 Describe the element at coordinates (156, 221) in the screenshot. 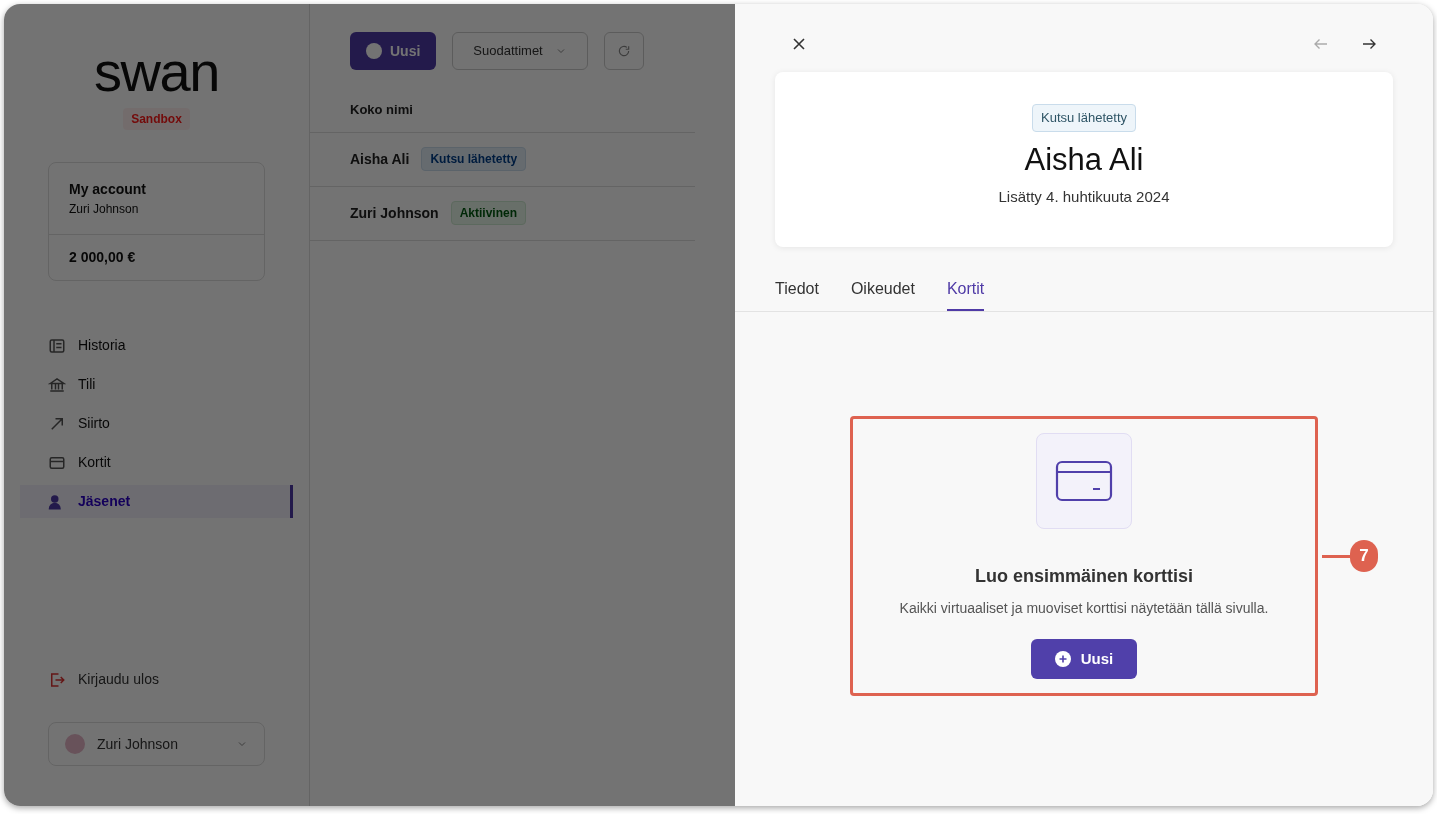

I see `account-card: My account Zuri Johnson 2 000,00 €` at that location.